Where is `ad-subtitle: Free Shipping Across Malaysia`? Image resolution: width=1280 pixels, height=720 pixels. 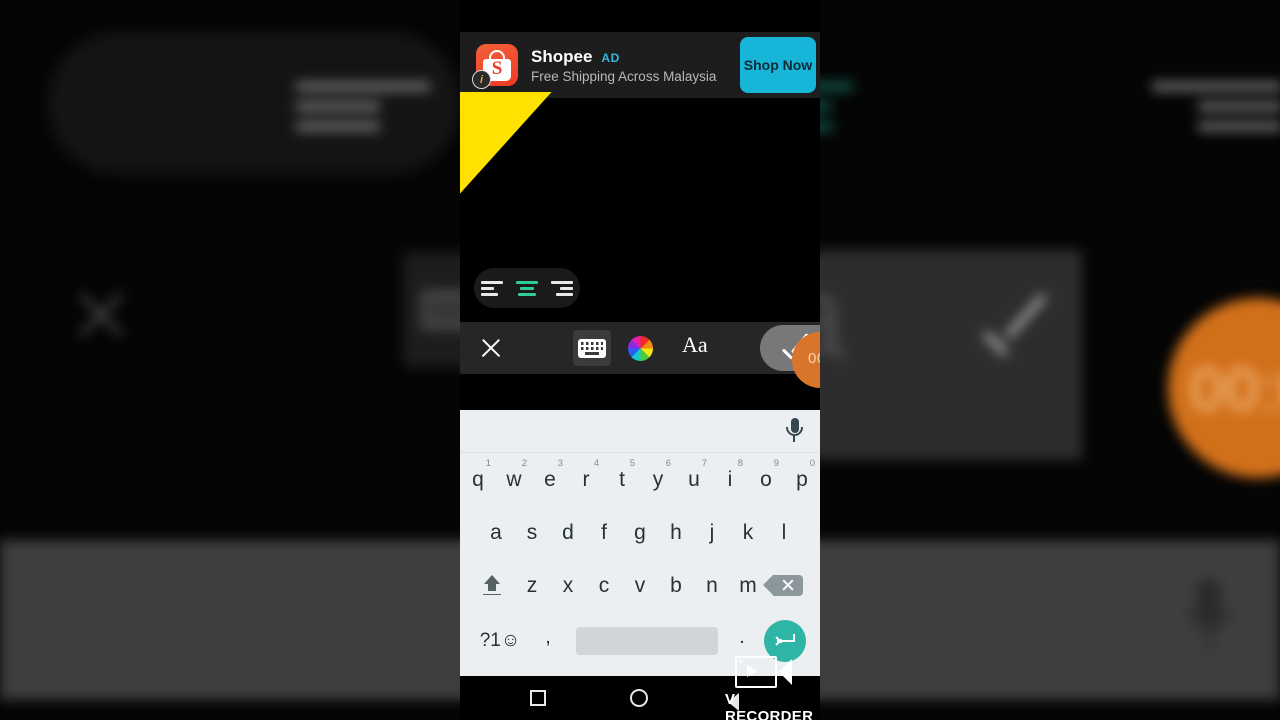 ad-subtitle: Free Shipping Across Malaysia is located at coordinates (624, 76).